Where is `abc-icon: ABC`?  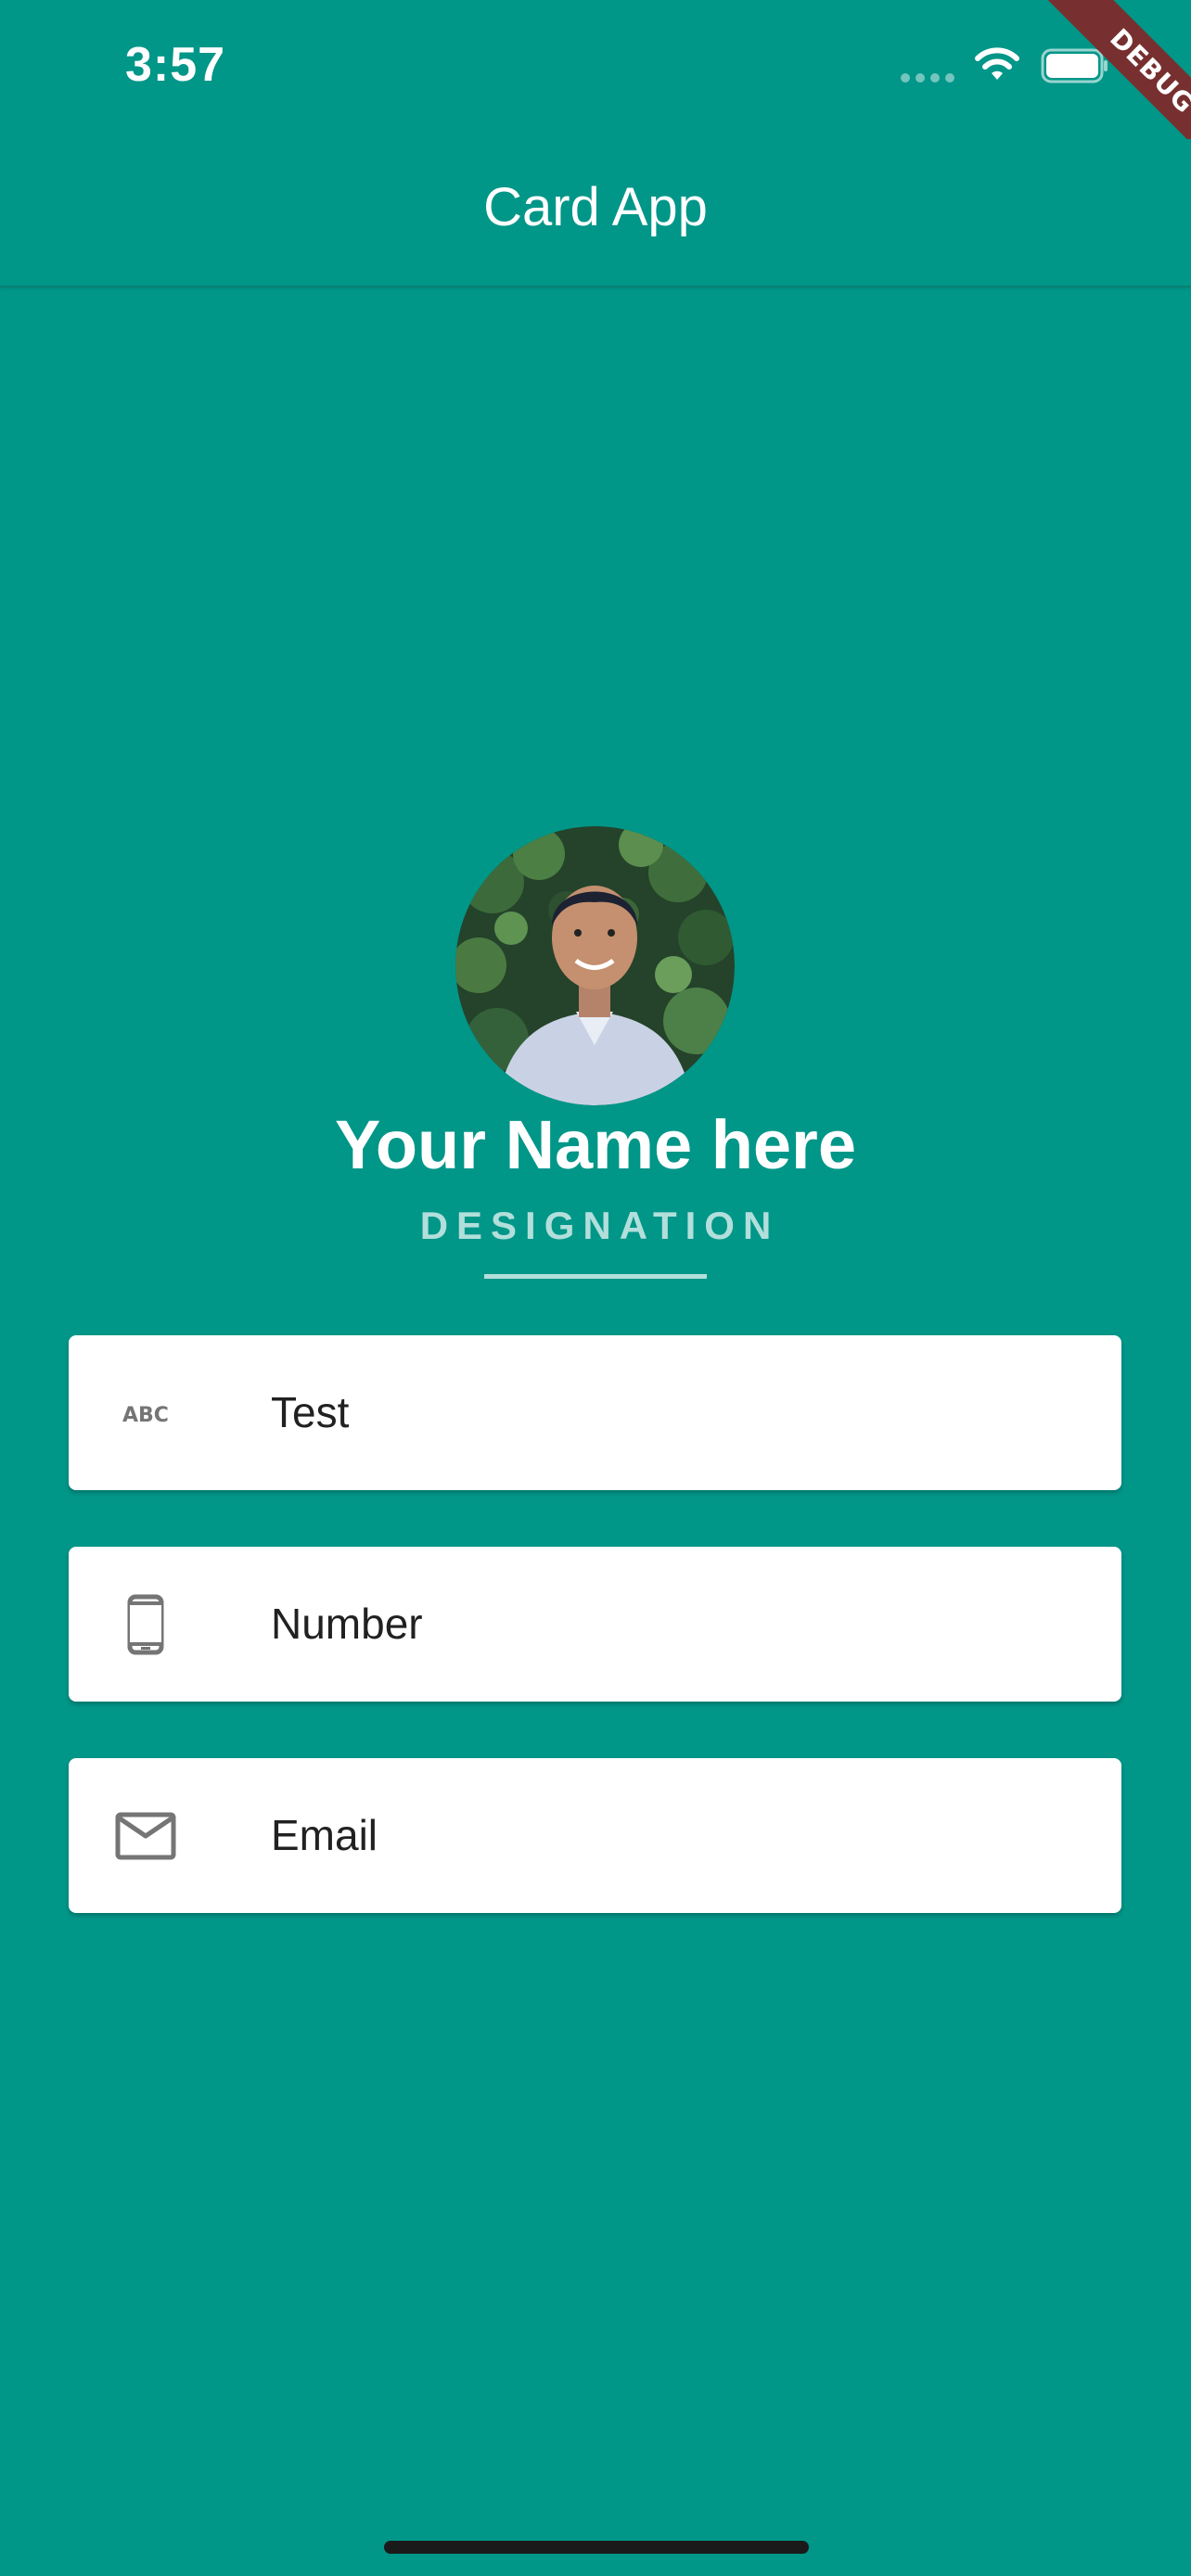 abc-icon: ABC is located at coordinates (145, 1415).